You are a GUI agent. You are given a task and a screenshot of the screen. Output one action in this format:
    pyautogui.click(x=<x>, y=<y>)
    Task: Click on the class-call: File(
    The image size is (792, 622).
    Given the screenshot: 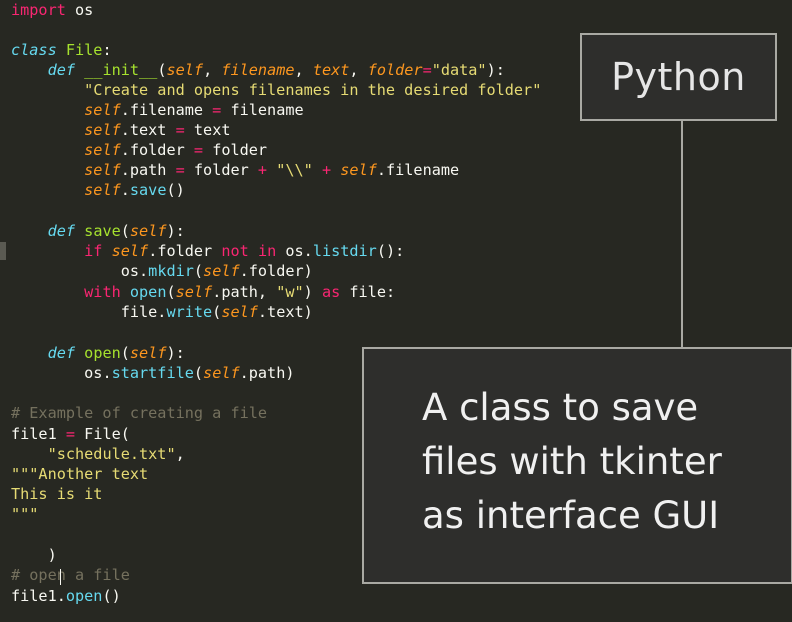 What is the action you would take?
    pyautogui.click(x=102, y=434)
    